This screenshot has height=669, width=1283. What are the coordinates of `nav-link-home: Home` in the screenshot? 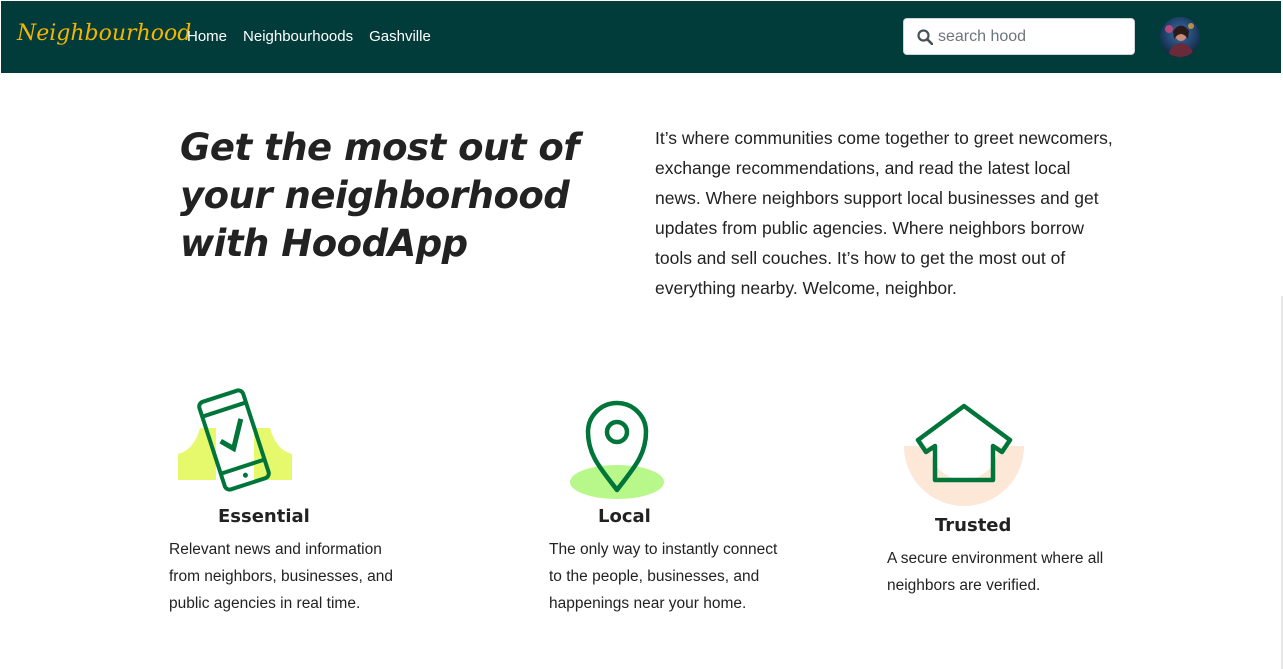 It's located at (207, 37).